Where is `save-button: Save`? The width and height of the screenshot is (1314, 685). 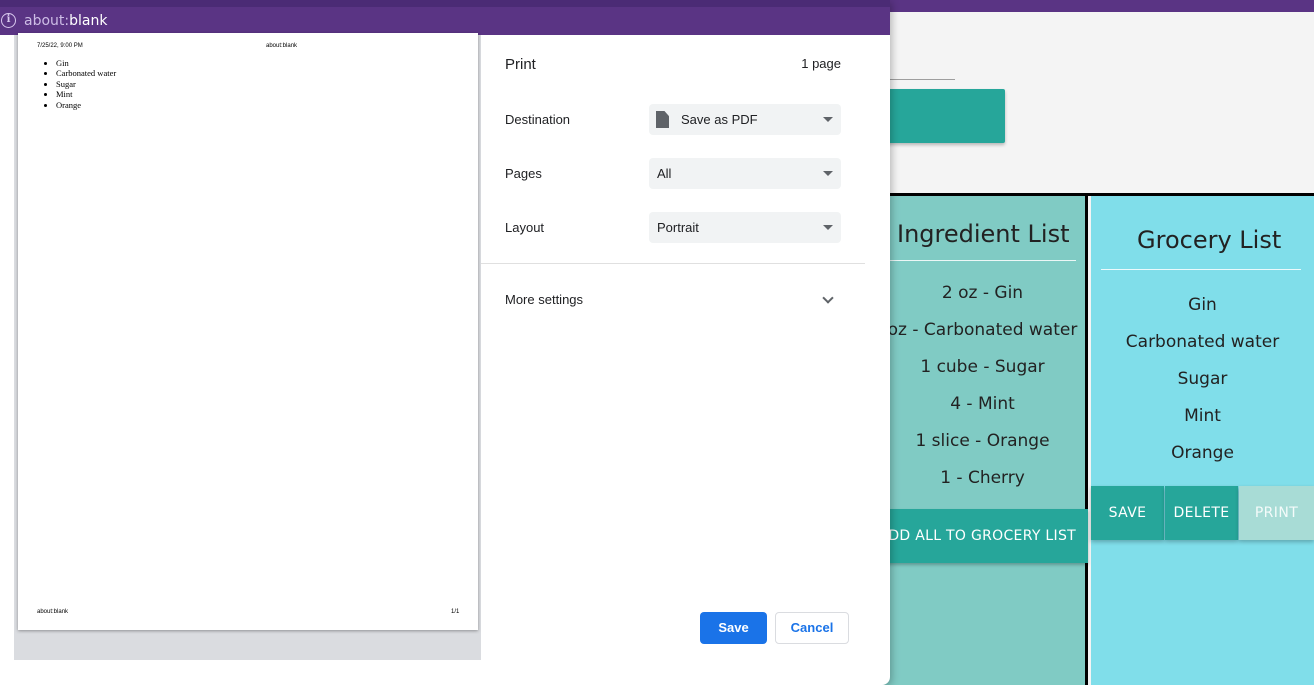 save-button: Save is located at coordinates (733, 628).